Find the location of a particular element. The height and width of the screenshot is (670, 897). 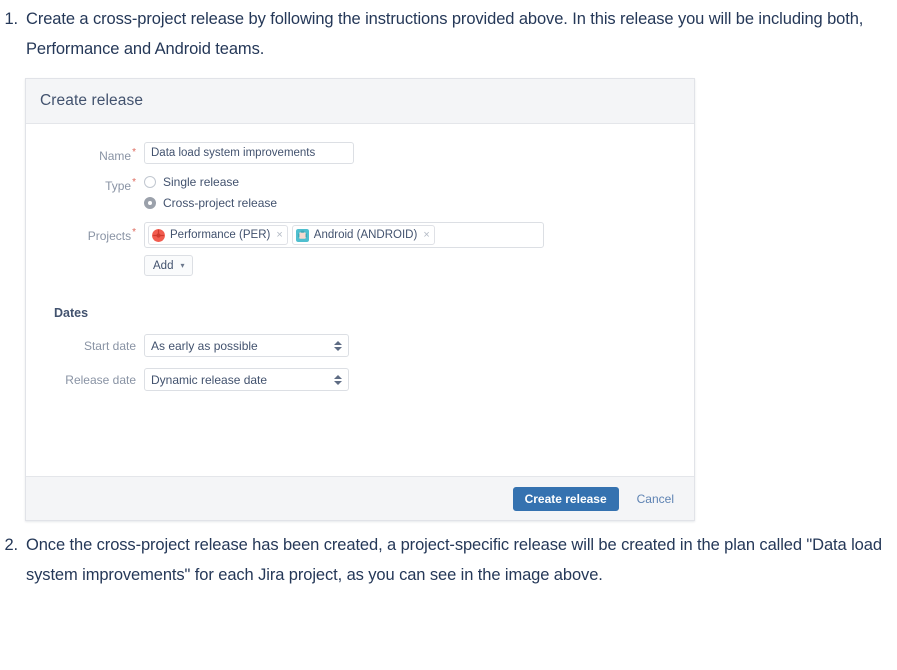

radio-cross-project-release-label: Cross-project release is located at coordinates (220, 203).